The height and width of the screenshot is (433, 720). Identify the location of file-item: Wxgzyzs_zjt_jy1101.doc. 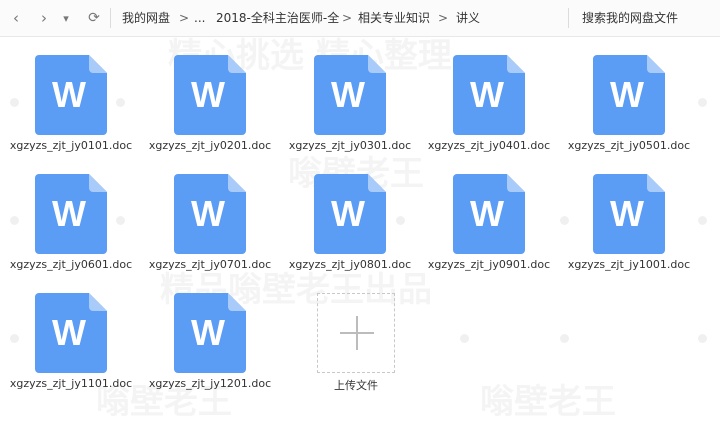
(71, 333).